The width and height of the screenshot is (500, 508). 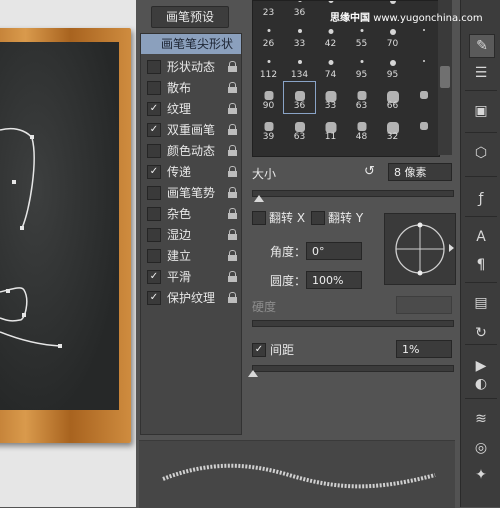 What do you see at coordinates (445, 77) in the screenshot?
I see `scroll-thumb` at bounding box center [445, 77].